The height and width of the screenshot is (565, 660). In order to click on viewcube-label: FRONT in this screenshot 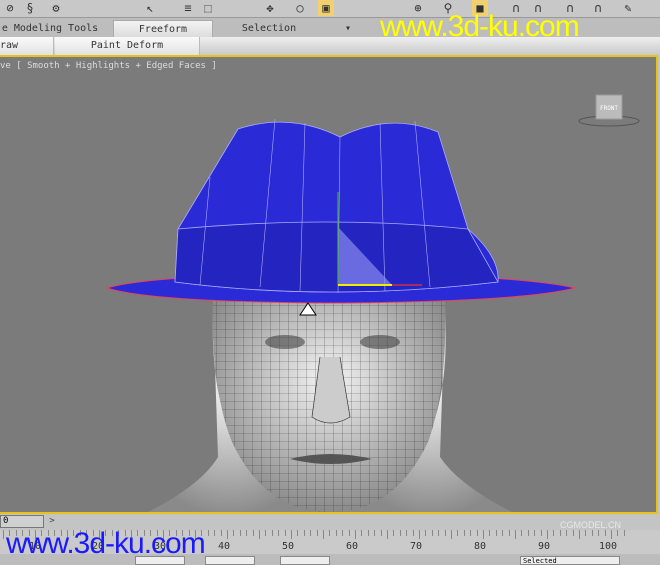, I will do `click(609, 108)`.